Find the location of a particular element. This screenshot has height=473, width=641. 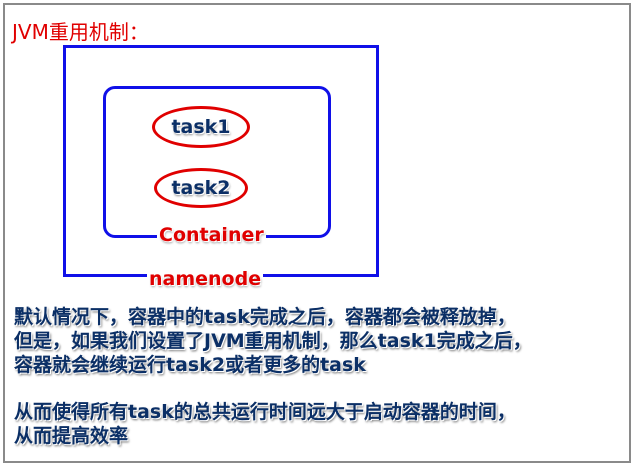

task2-oval: task2 is located at coordinates (201, 188).